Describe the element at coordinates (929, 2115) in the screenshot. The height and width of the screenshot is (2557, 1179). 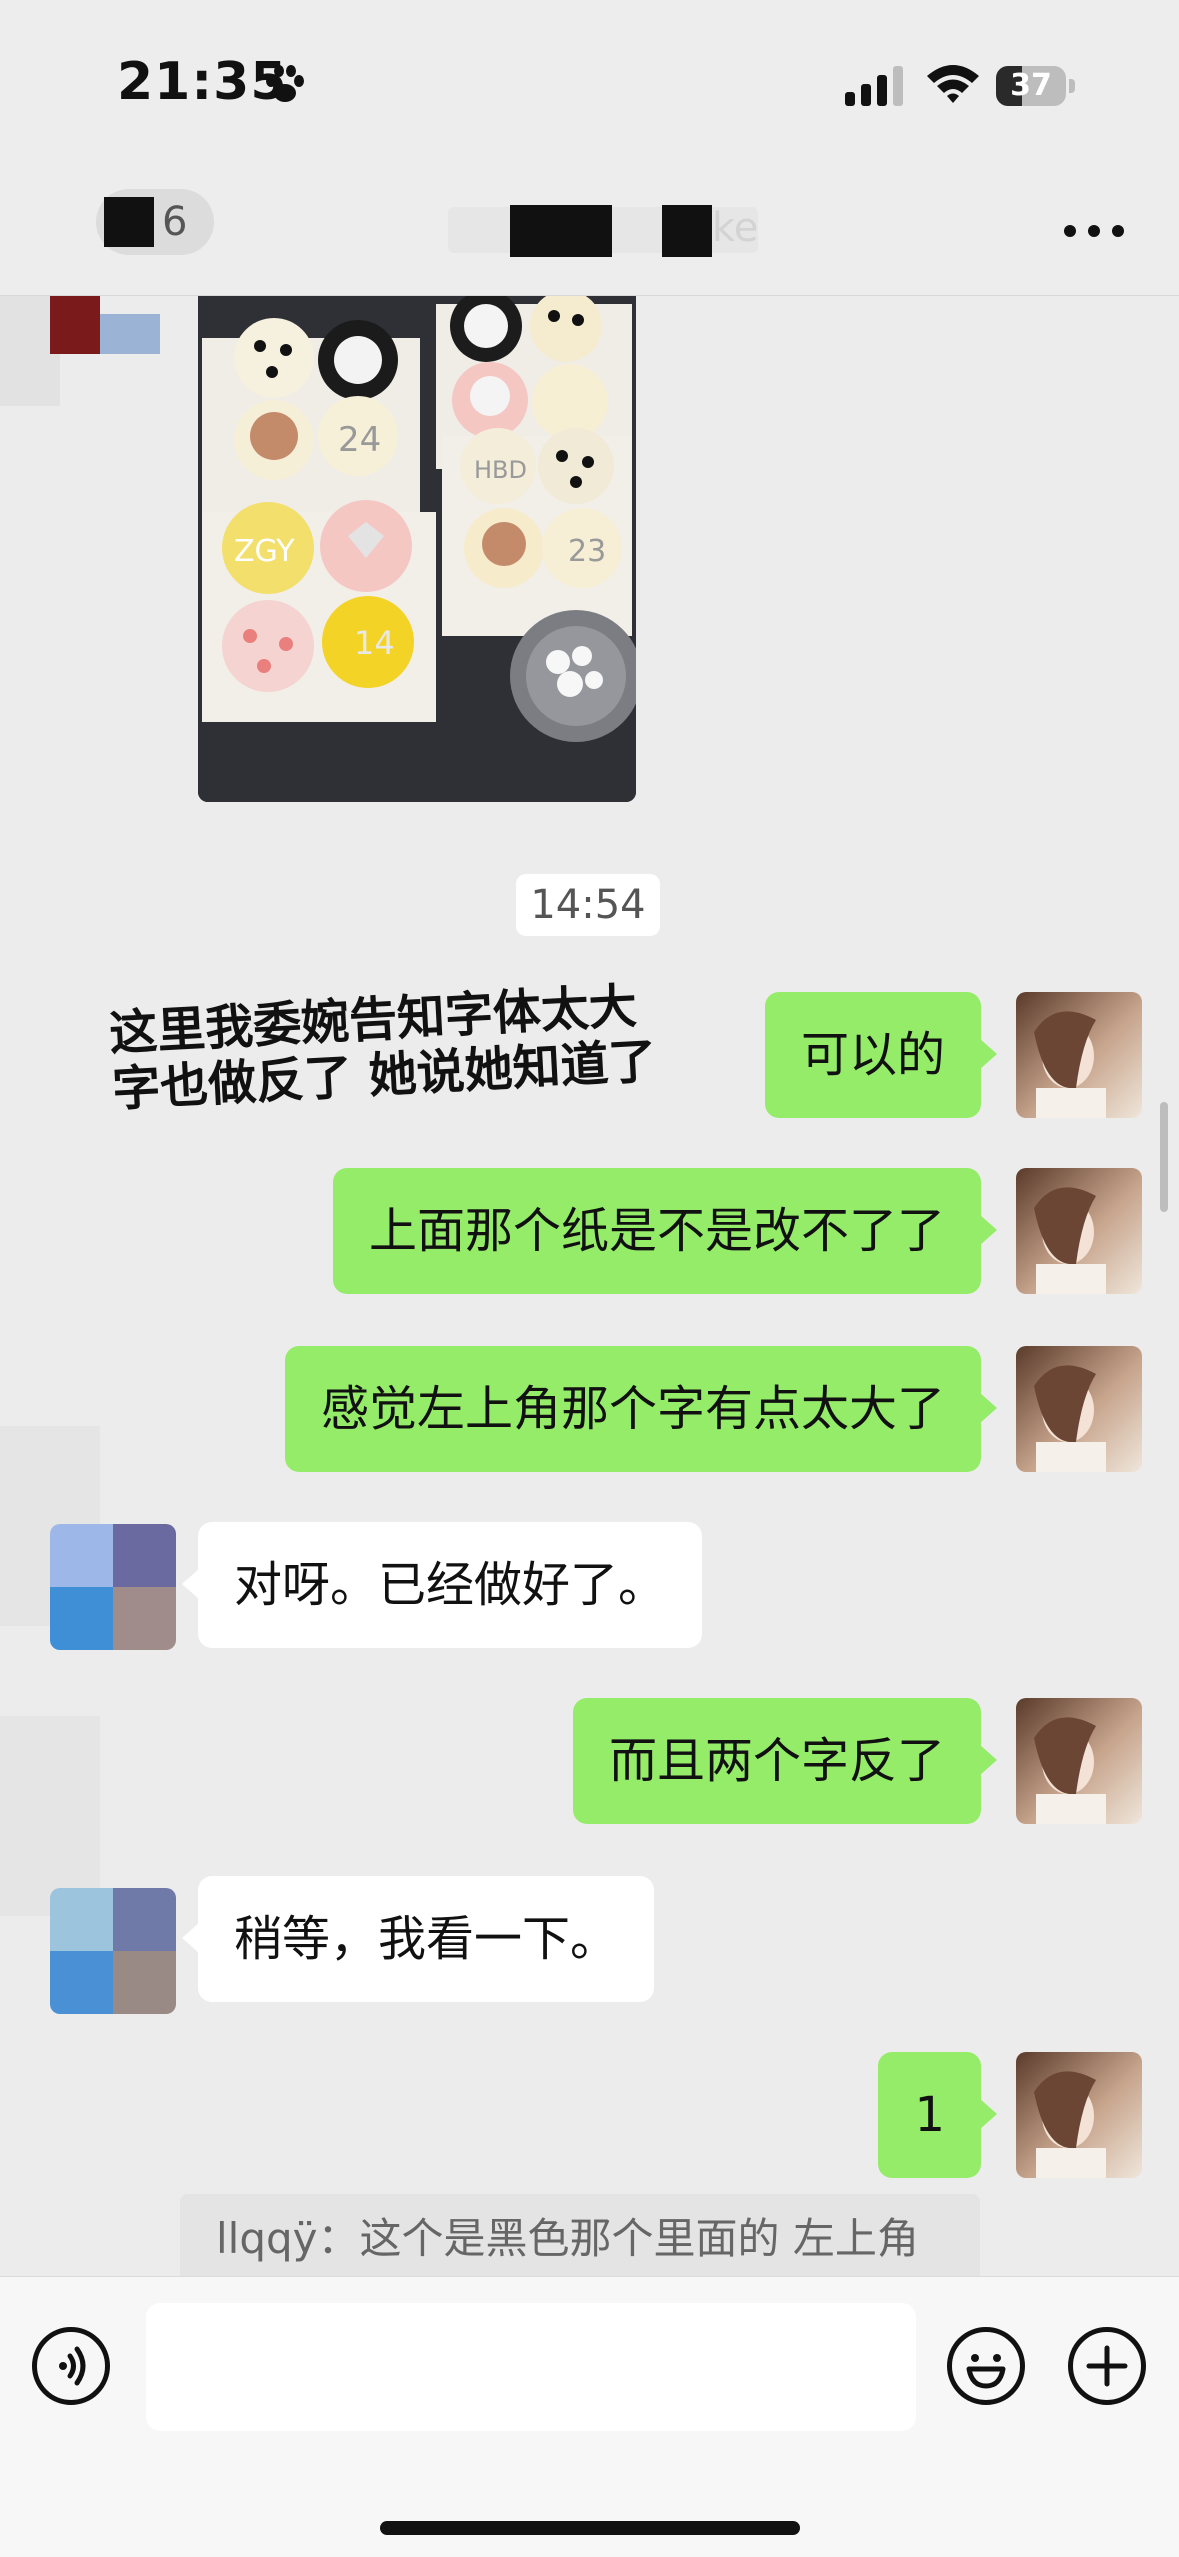
I see `message-text: 1` at that location.